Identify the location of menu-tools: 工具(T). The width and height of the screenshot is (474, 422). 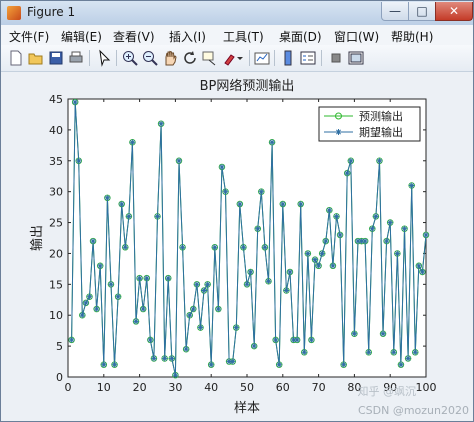
(243, 36).